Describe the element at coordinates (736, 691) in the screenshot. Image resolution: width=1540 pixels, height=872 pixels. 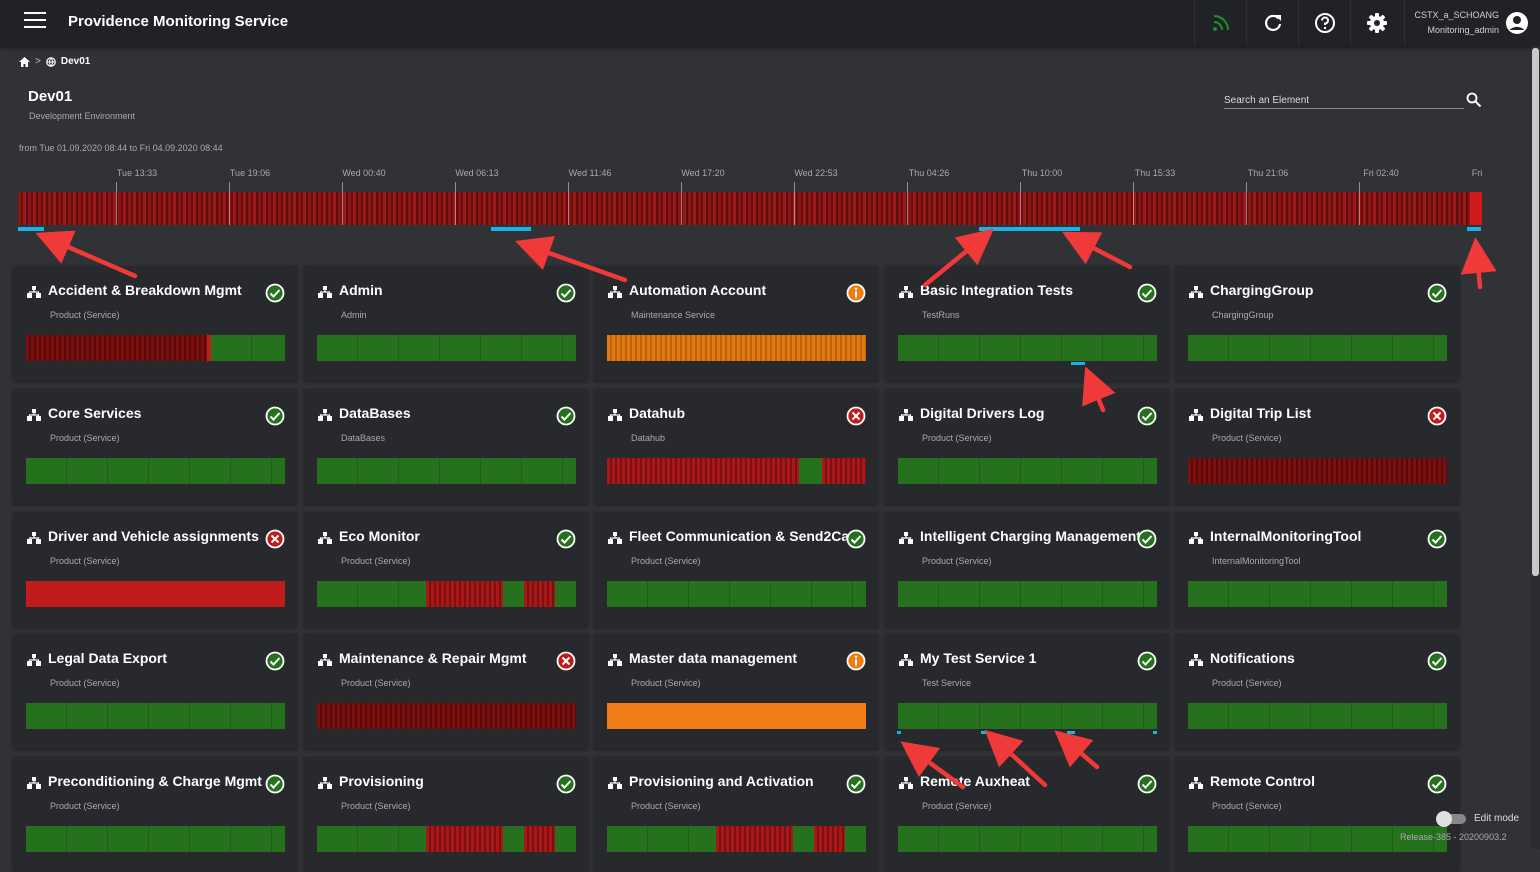
I see `service-card: Master data management Product (Service)` at that location.